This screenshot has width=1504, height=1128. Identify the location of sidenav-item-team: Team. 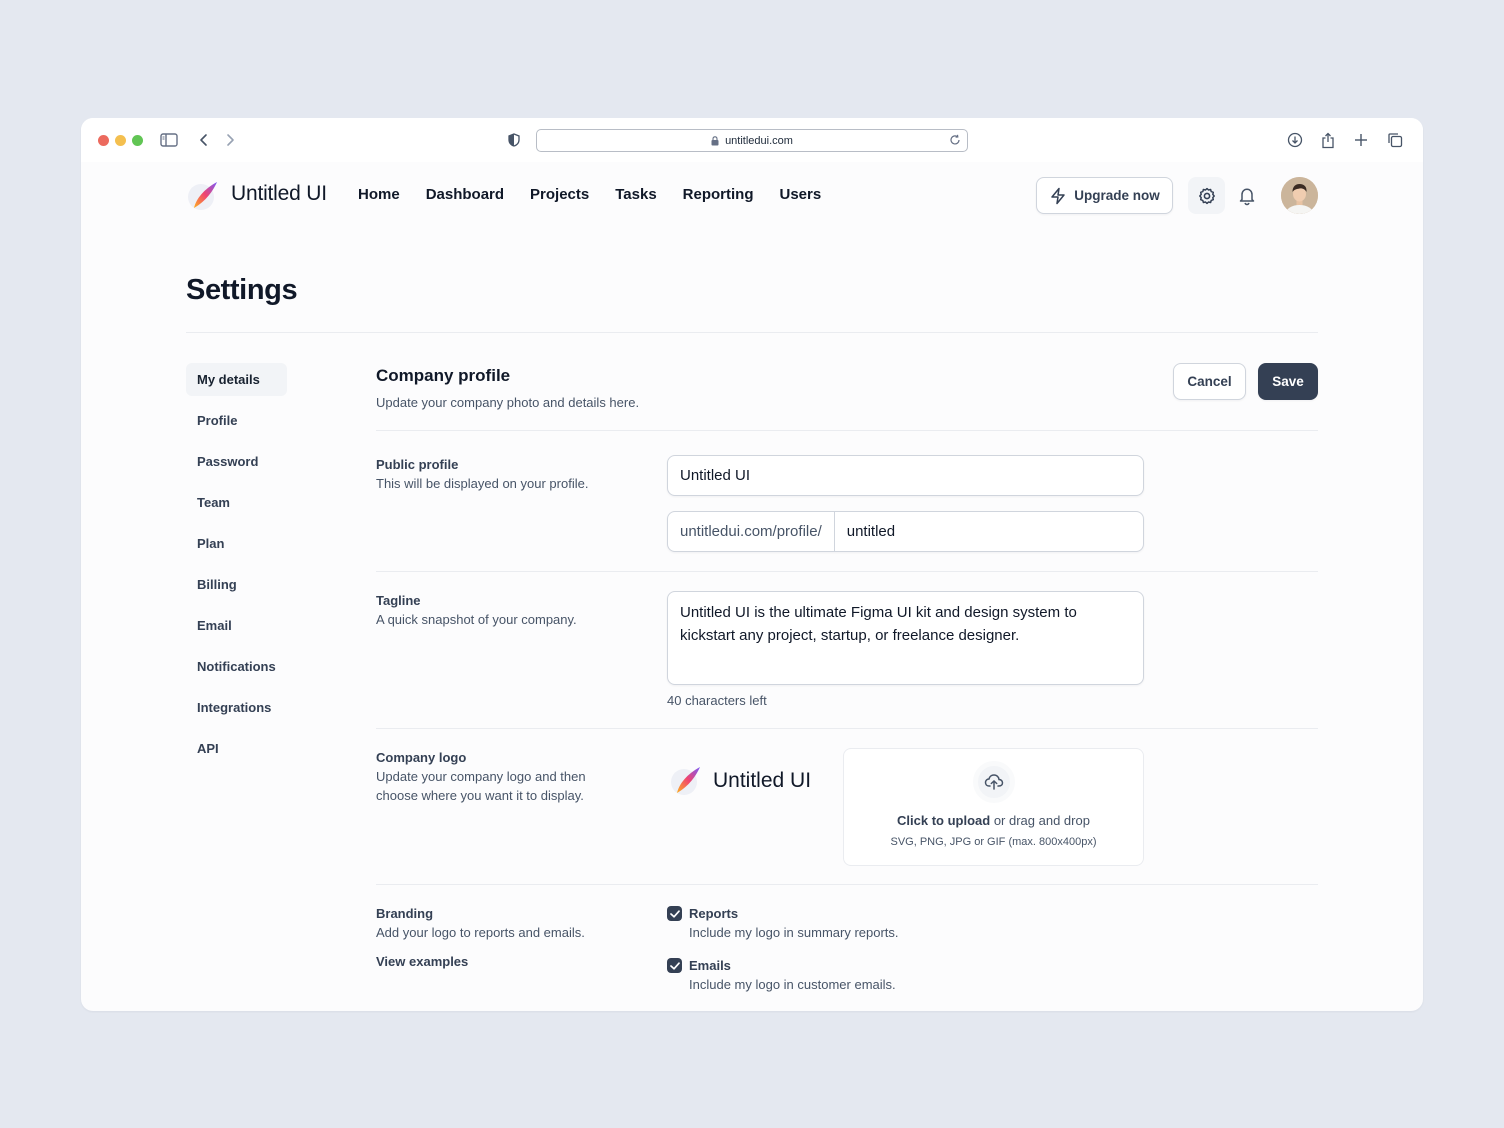
(236, 502).